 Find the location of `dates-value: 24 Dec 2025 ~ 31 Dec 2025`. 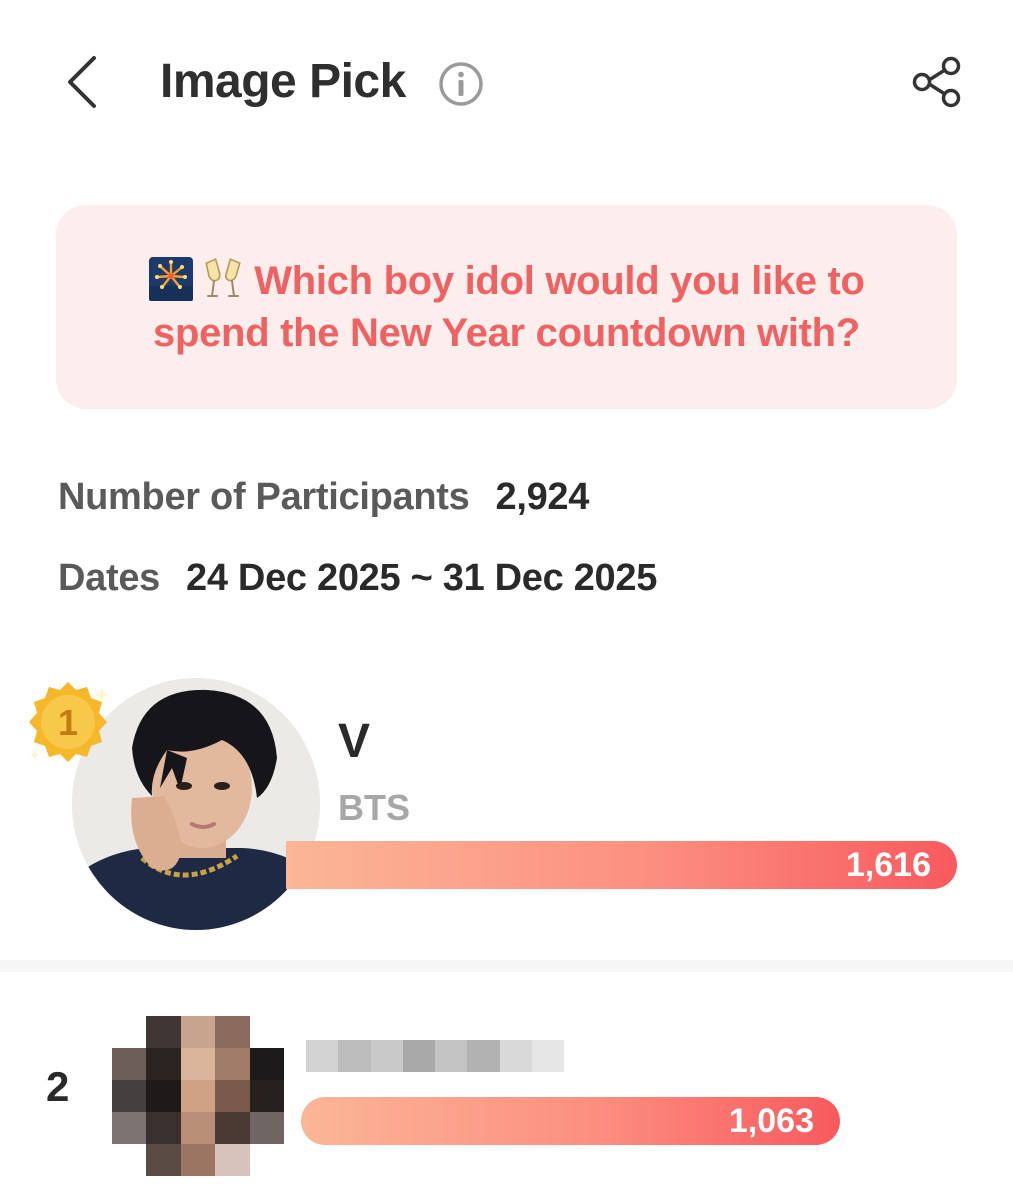

dates-value: 24 Dec 2025 ~ 31 Dec 2025 is located at coordinates (422, 578).